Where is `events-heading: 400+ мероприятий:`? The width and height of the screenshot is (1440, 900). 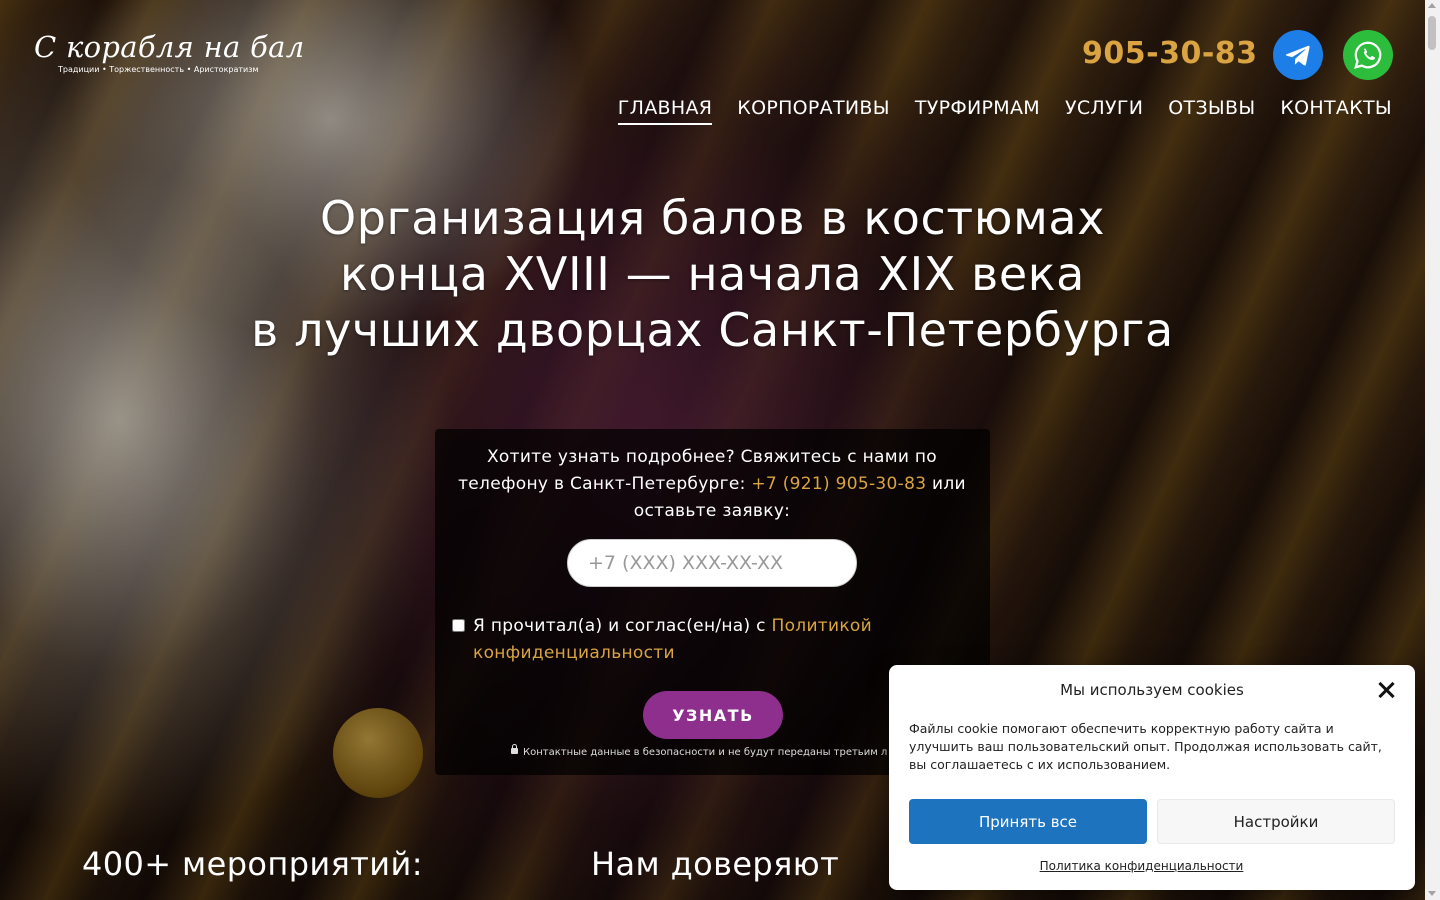 events-heading: 400+ мероприятий: is located at coordinates (252, 864).